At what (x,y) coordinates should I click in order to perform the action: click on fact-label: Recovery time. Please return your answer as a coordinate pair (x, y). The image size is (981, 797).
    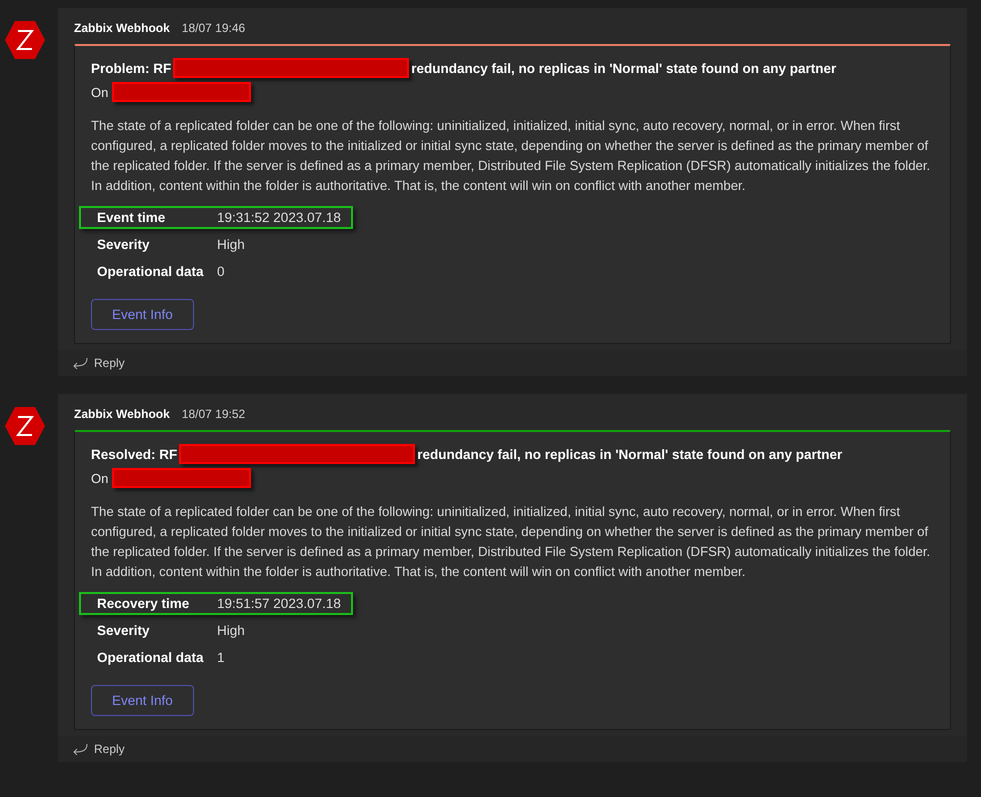
    Looking at the image, I should click on (143, 603).